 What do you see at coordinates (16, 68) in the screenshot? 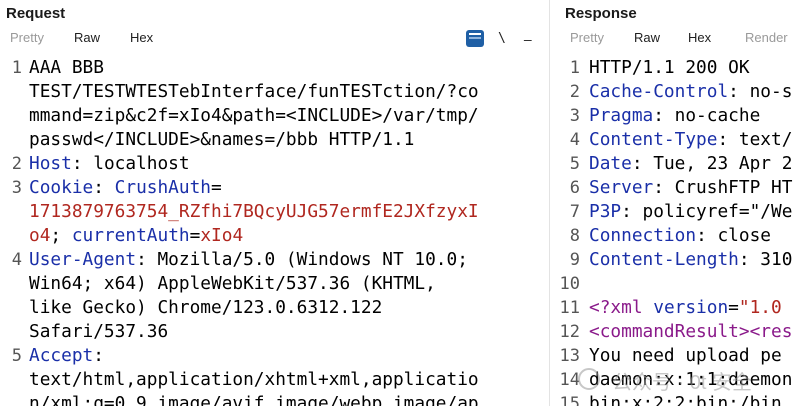
I see `line-number: 1` at bounding box center [16, 68].